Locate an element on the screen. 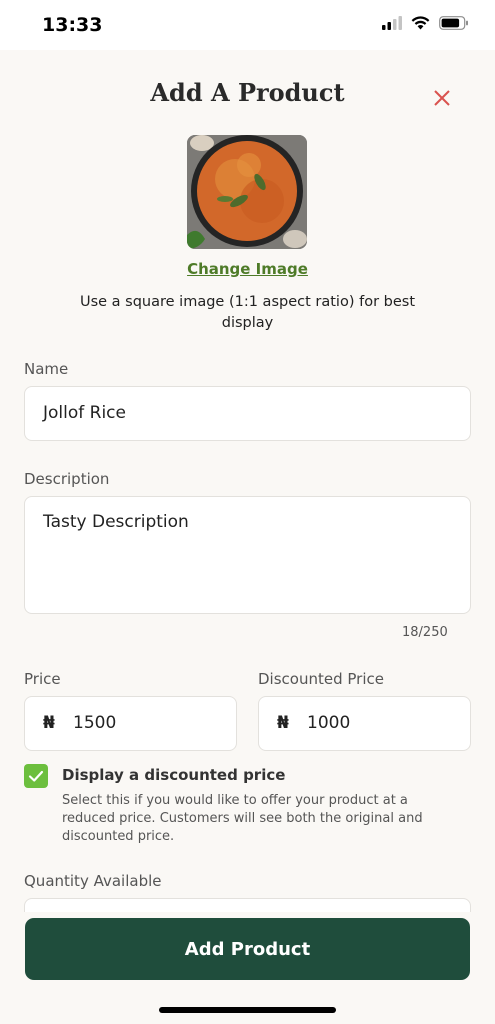  battery-icon is located at coordinates (453, 23).